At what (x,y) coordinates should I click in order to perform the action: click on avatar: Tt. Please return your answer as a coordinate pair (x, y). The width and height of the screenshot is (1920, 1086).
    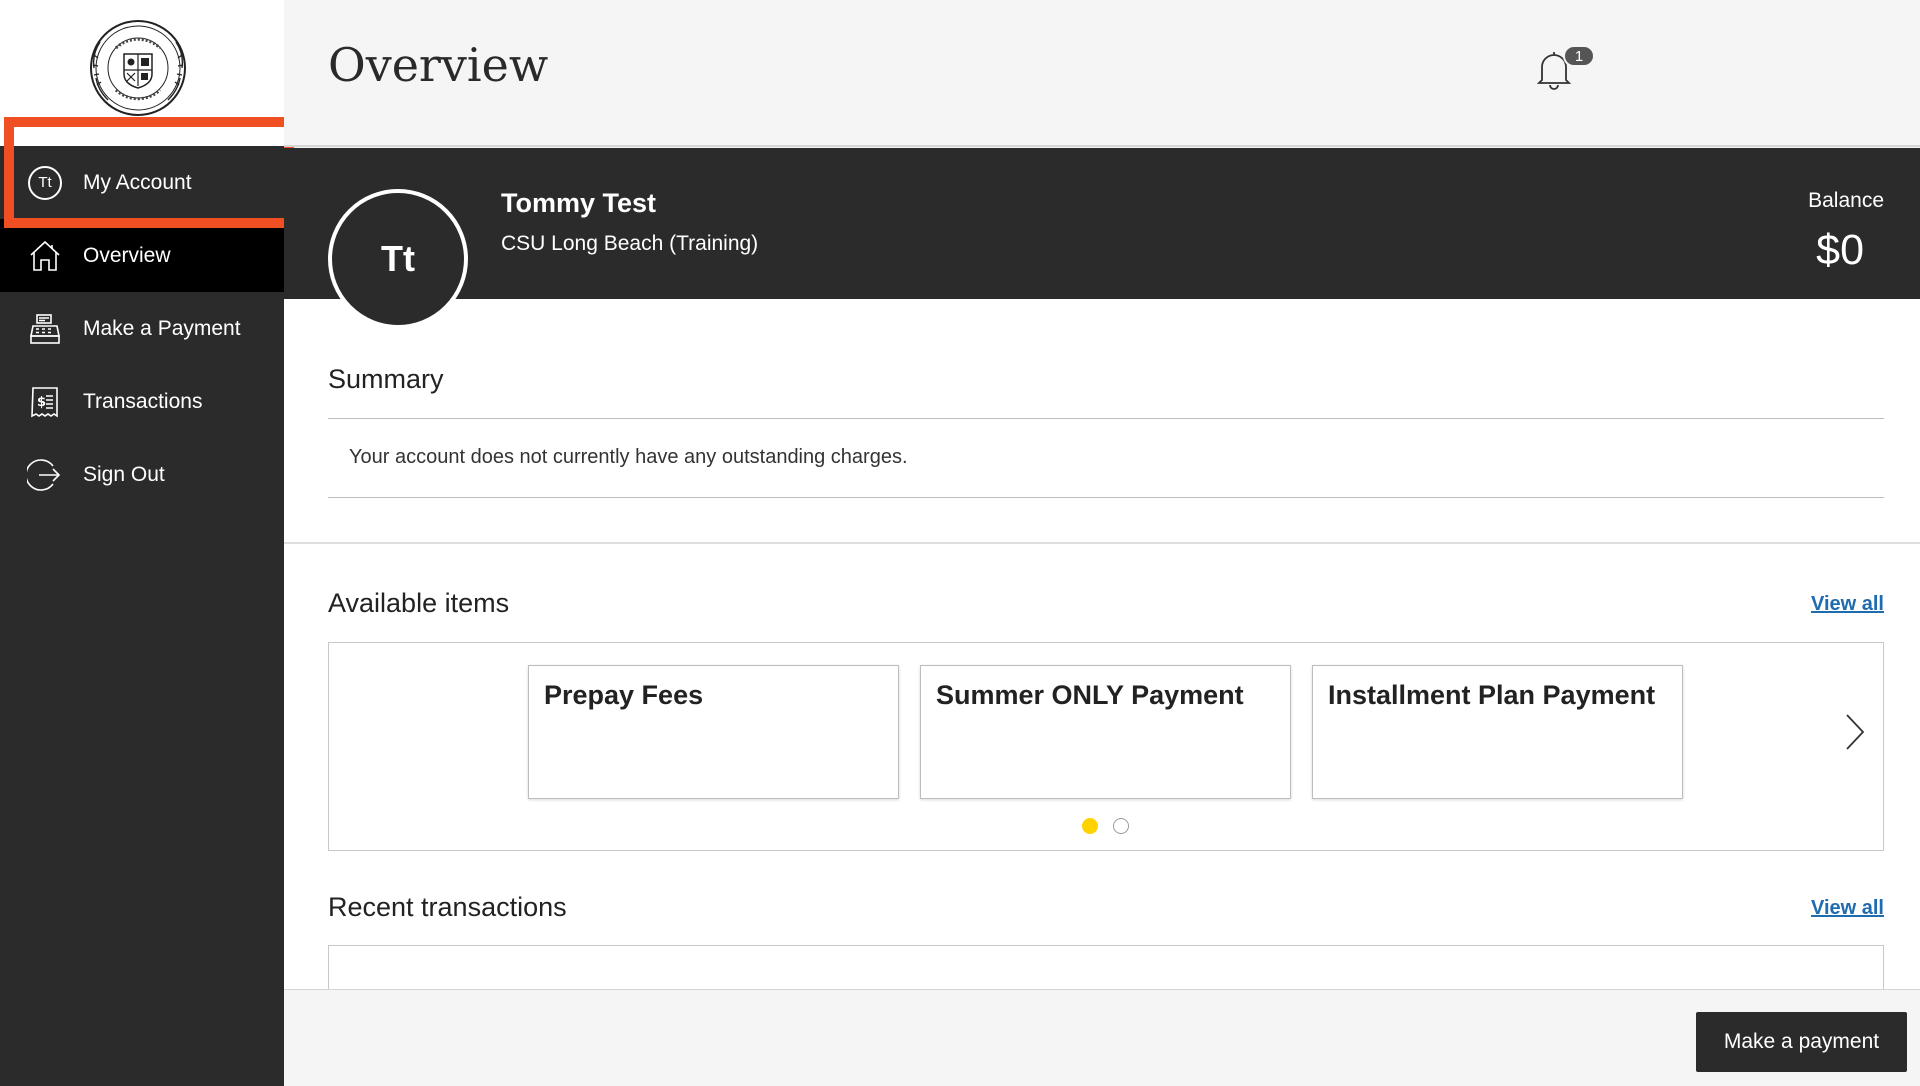
    Looking at the image, I should click on (398, 259).